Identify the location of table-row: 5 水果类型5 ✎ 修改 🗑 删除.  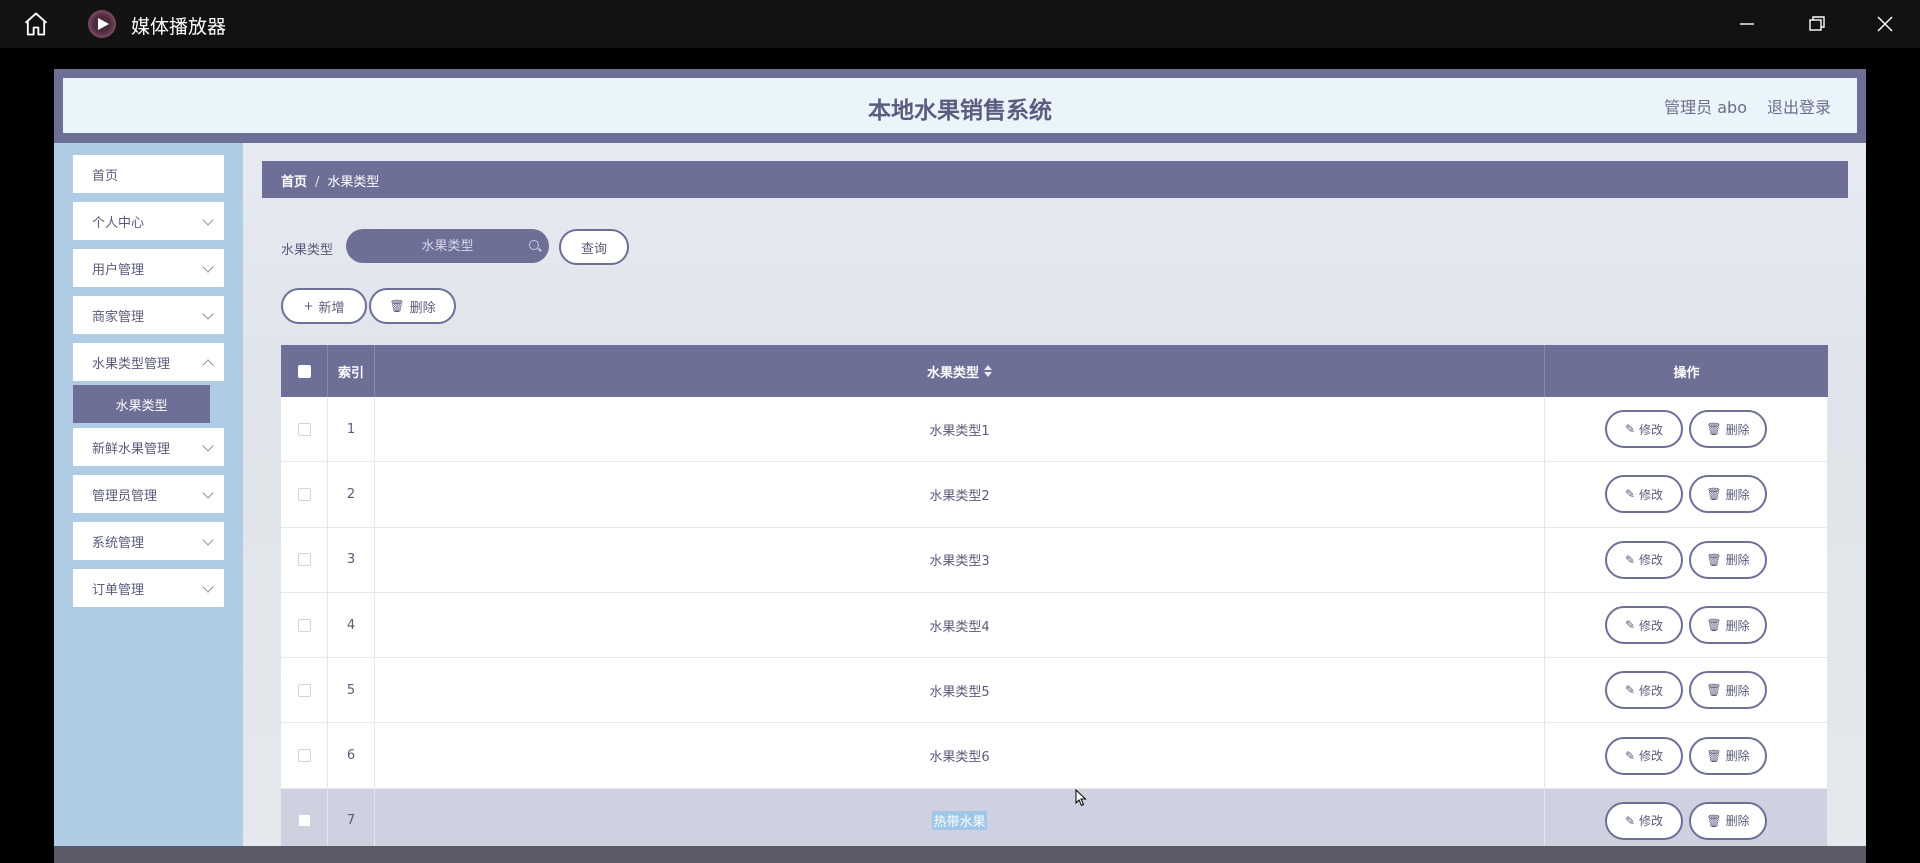
(1054, 691).